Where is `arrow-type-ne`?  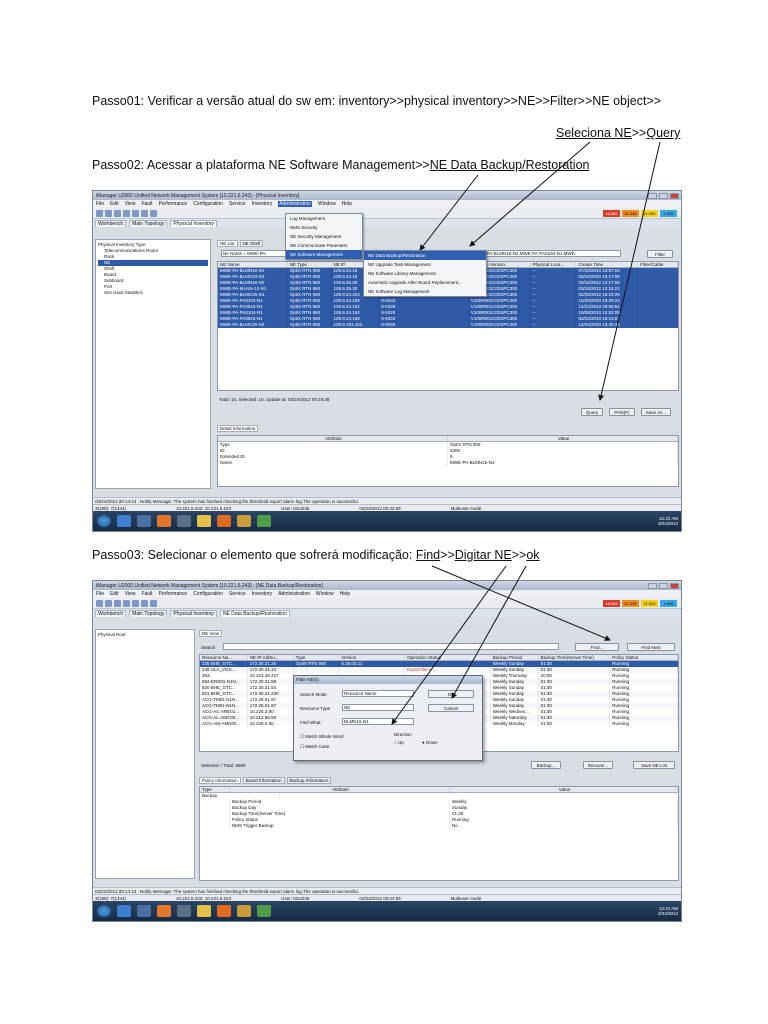 arrow-type-ne is located at coordinates (449, 645).